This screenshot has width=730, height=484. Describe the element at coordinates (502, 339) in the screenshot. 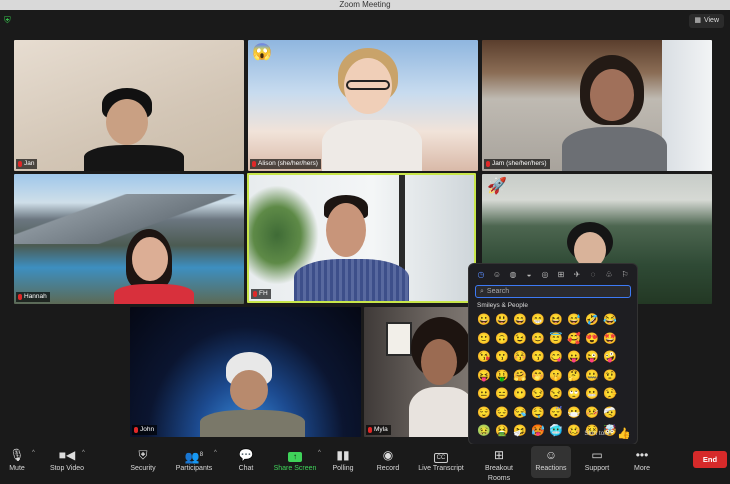

I see `emoji-item: 🙃` at that location.